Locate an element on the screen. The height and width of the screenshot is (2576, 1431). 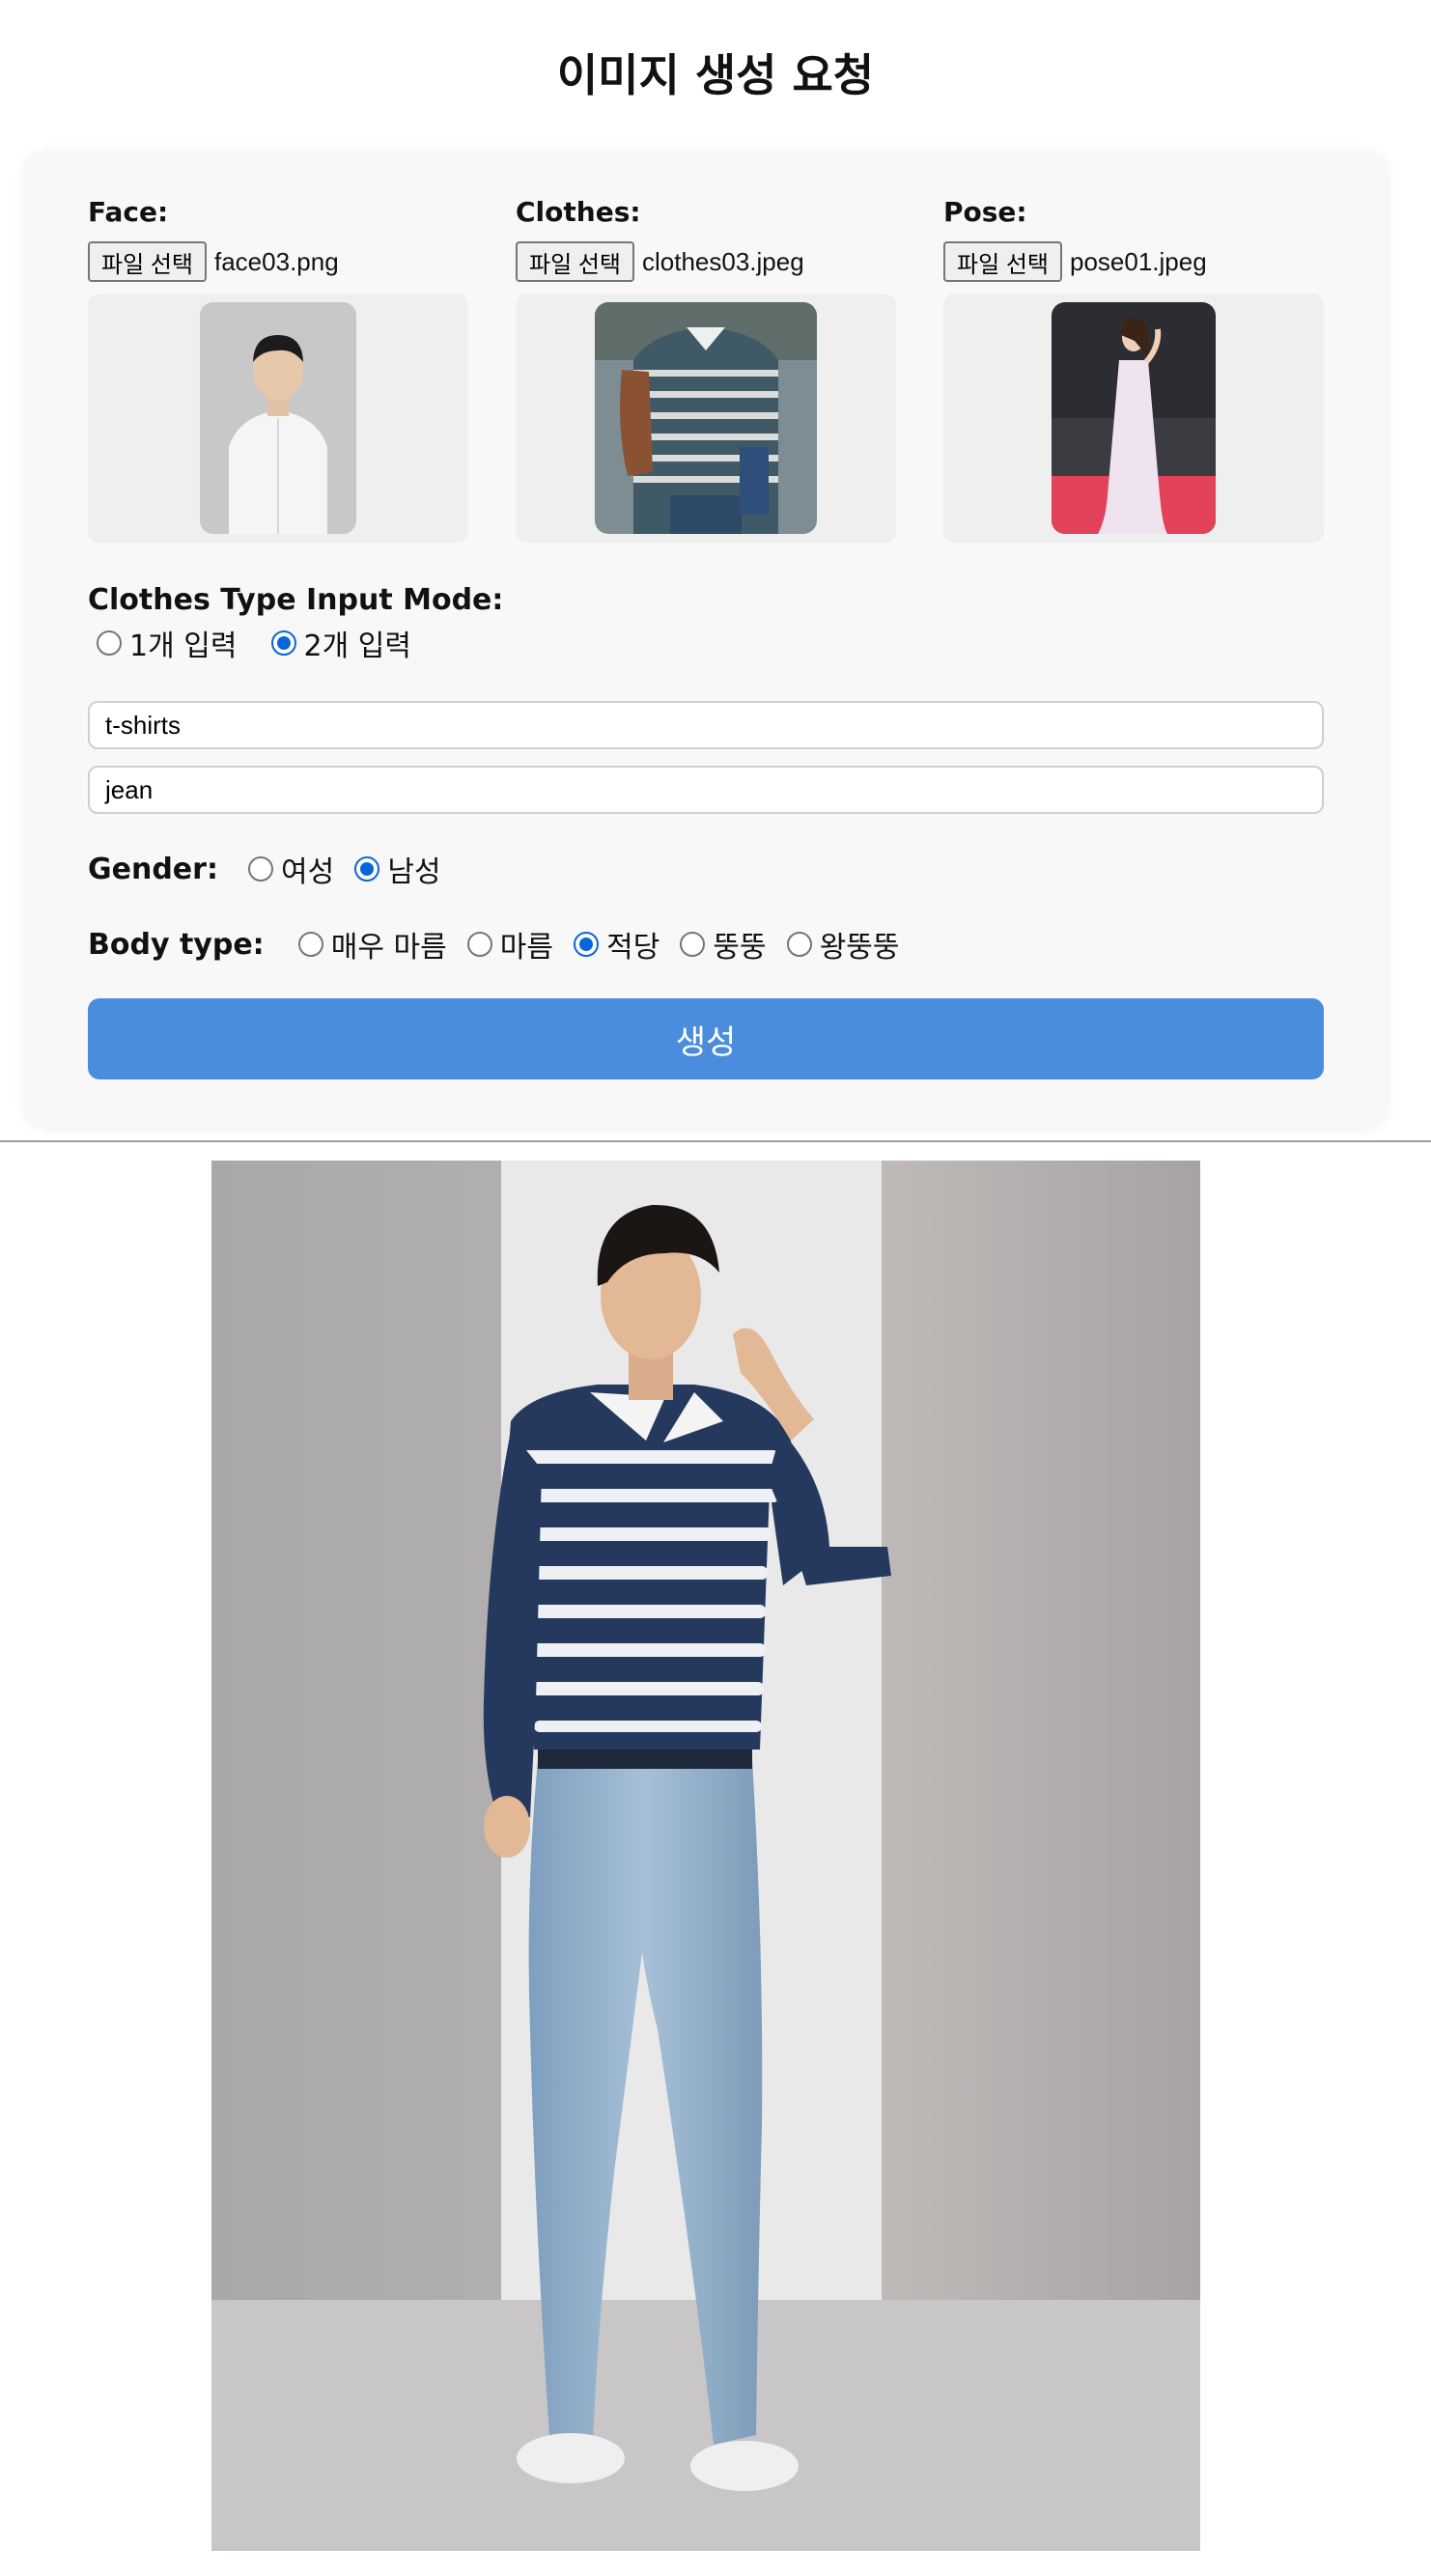
pose-label: Pose: is located at coordinates (985, 212).